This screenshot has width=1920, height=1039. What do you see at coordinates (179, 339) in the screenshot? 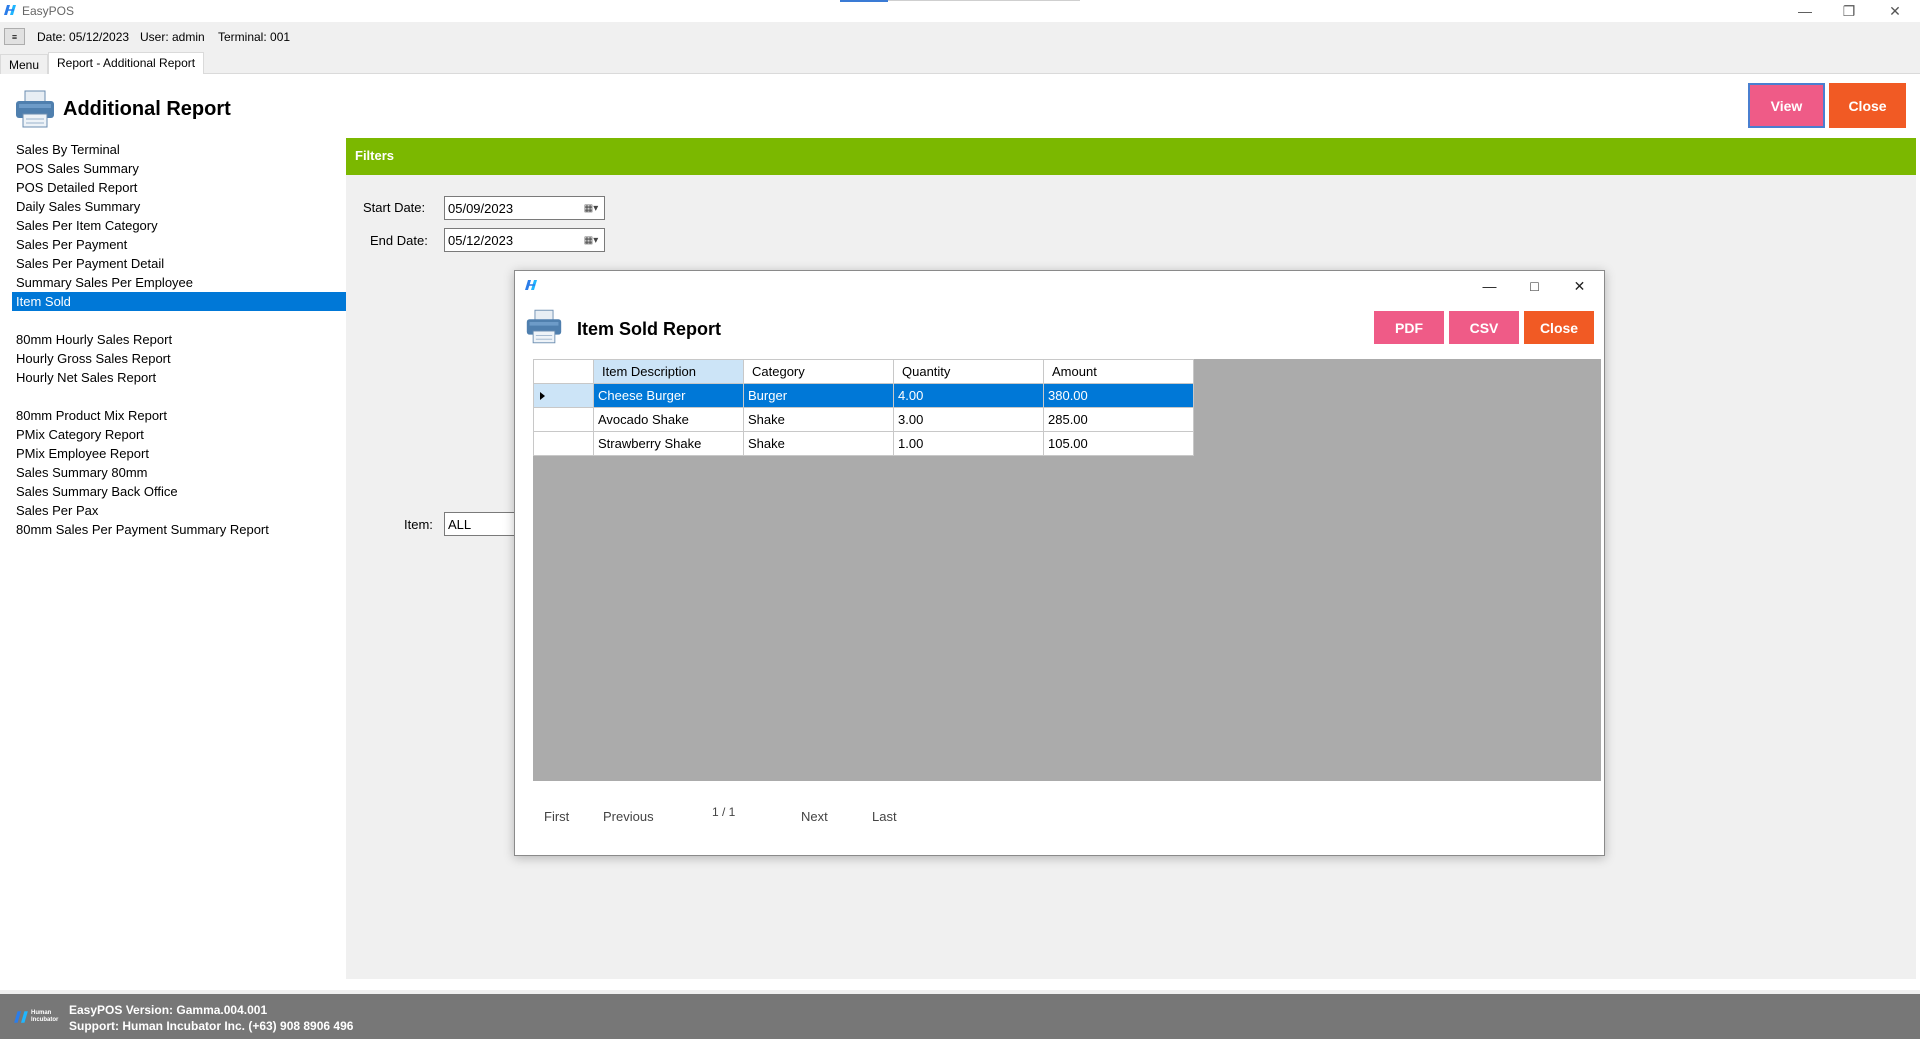
I see `report-item: 80mm Hourly Sales Report` at bounding box center [179, 339].